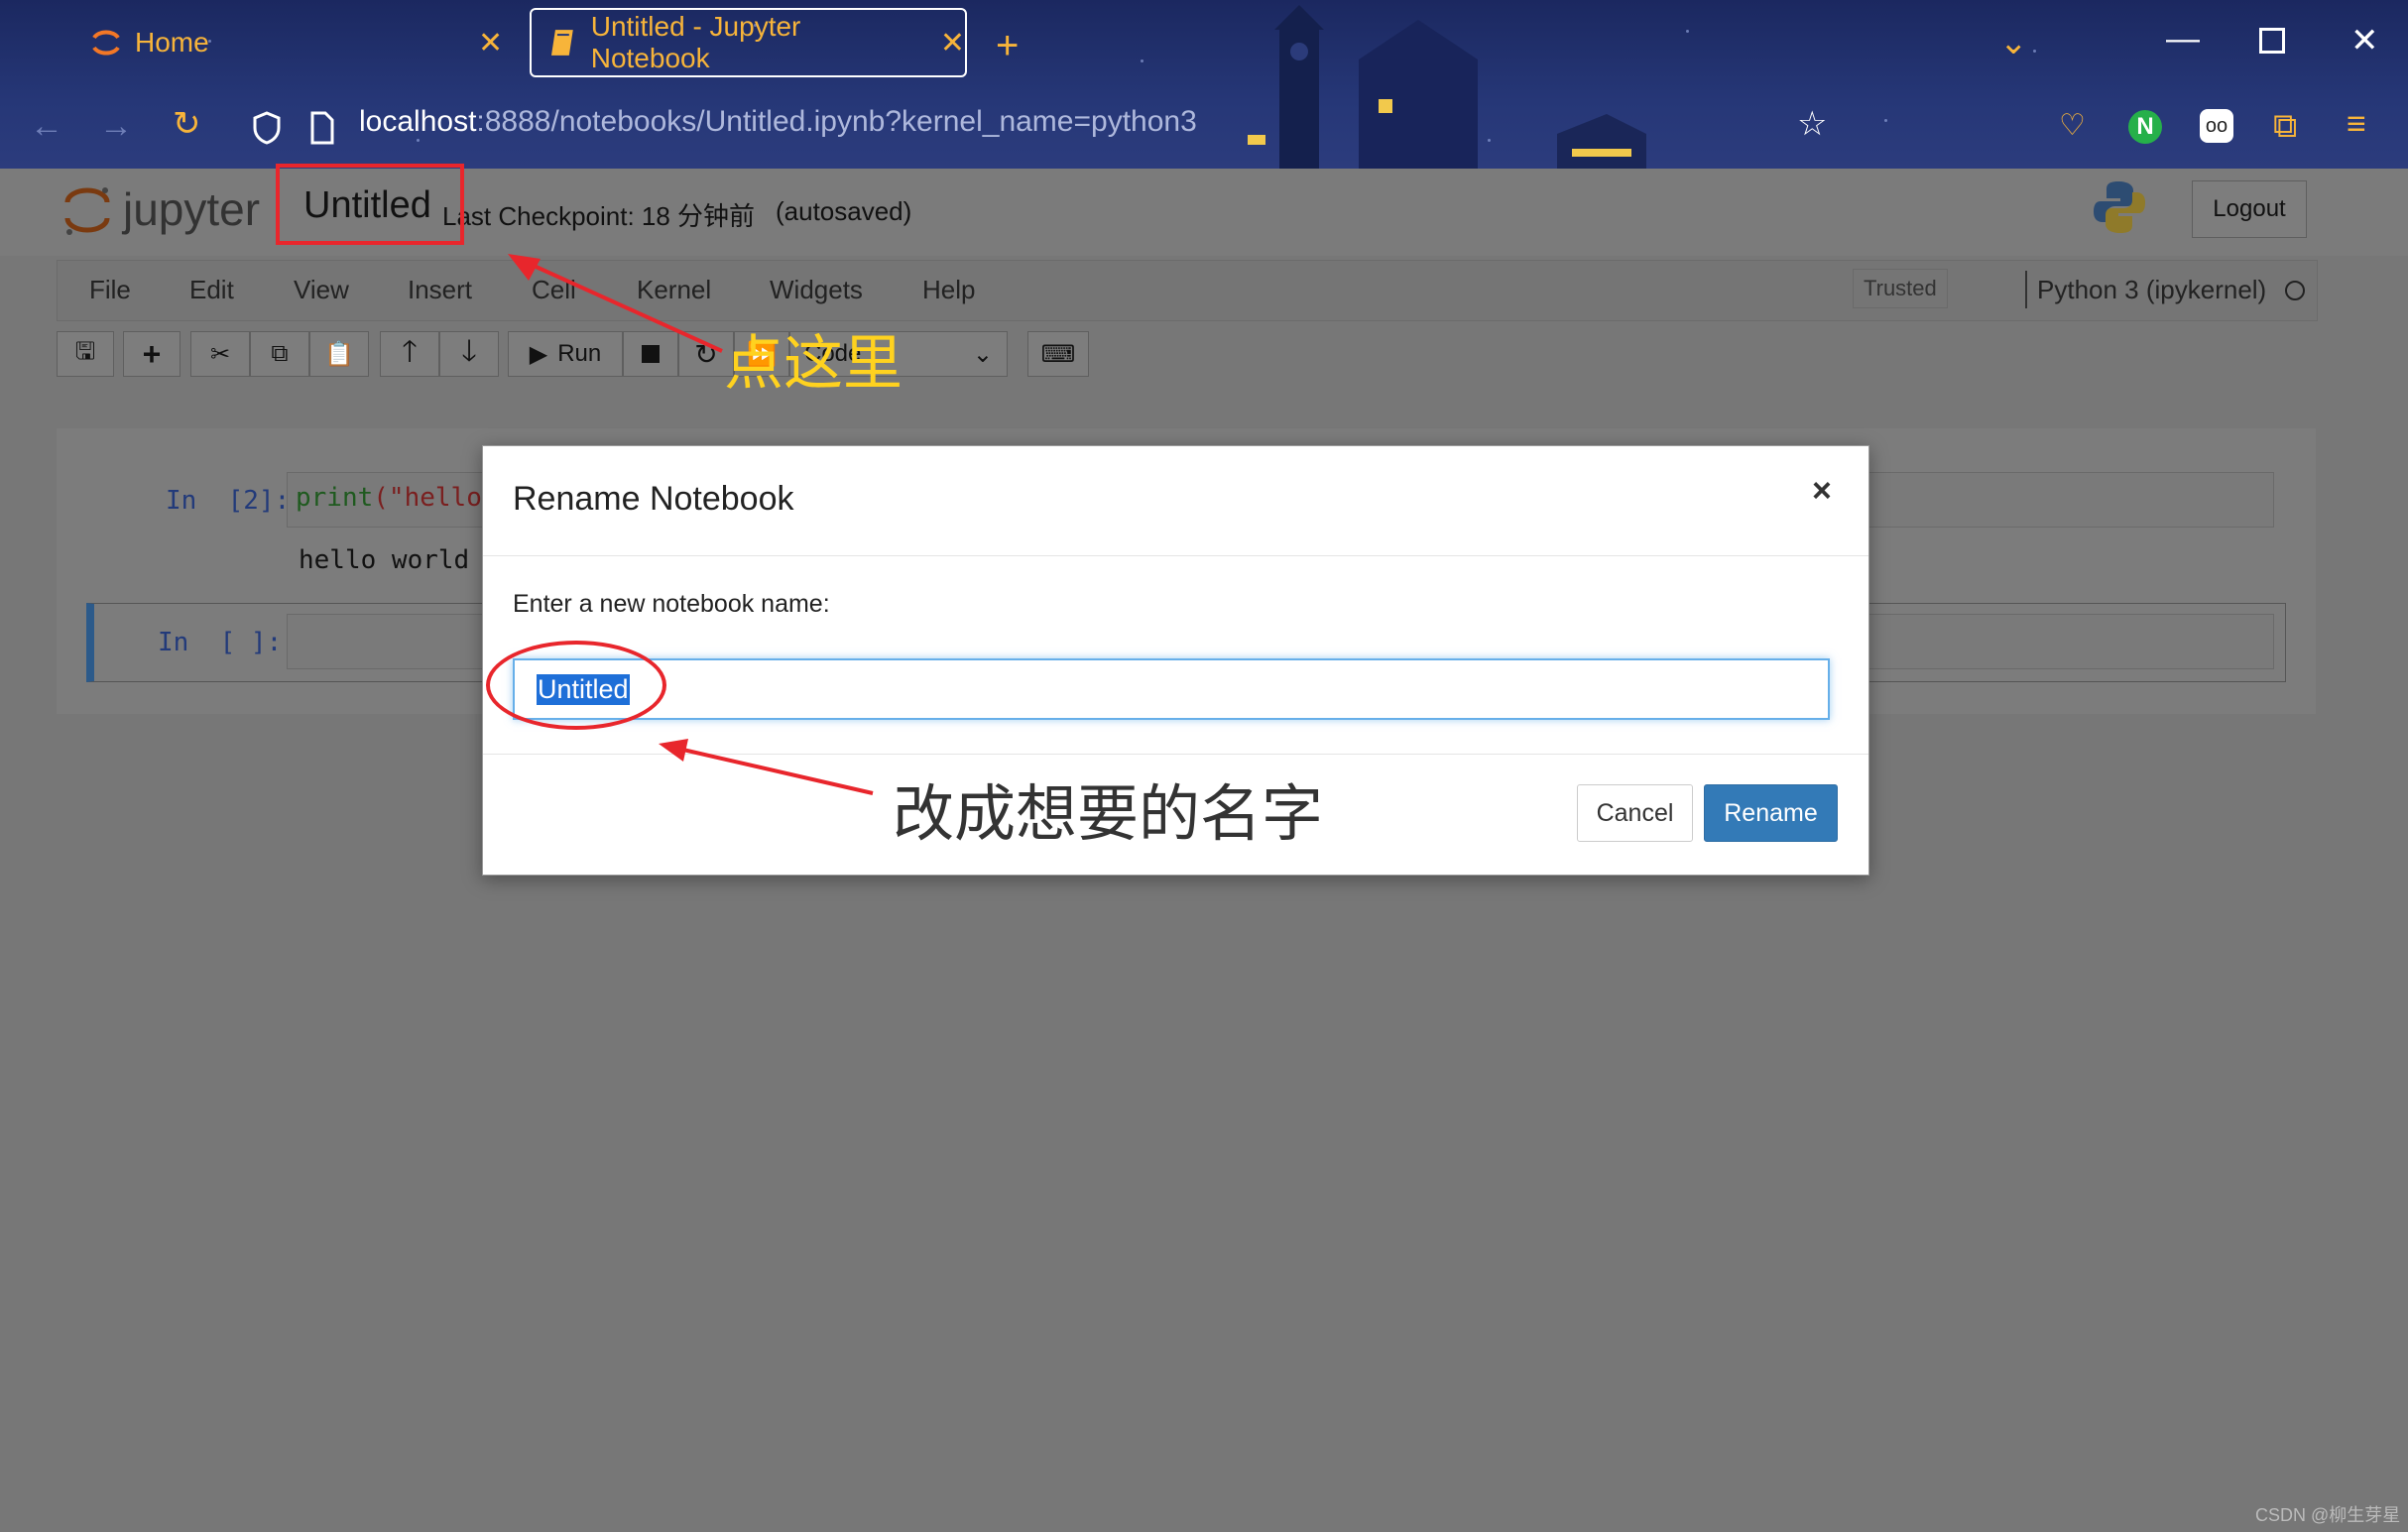 The width and height of the screenshot is (2408, 1532). I want to click on watermark: CSDN @柳生芽星, so click(2328, 1515).